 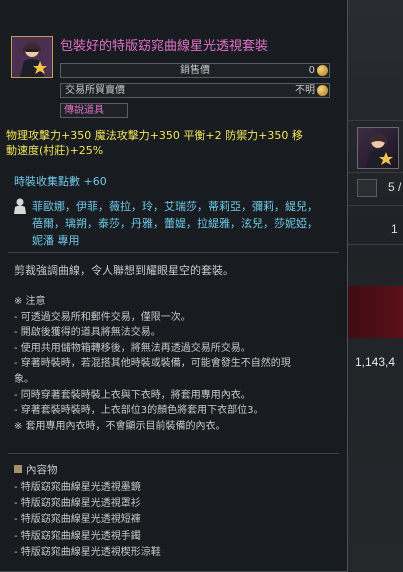 I want to click on character-list-line: 妮潘 專用, so click(x=56, y=240).